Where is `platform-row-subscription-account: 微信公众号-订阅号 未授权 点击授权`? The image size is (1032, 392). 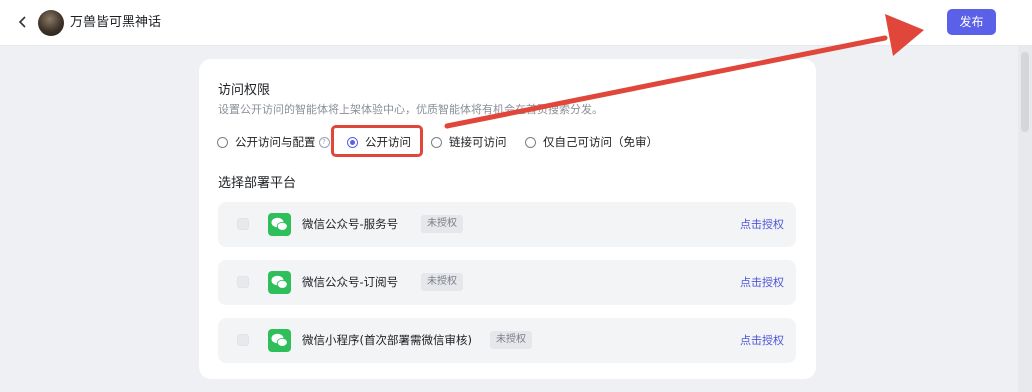
platform-row-subscription-account: 微信公众号-订阅号 未授权 点击授权 is located at coordinates (507, 282).